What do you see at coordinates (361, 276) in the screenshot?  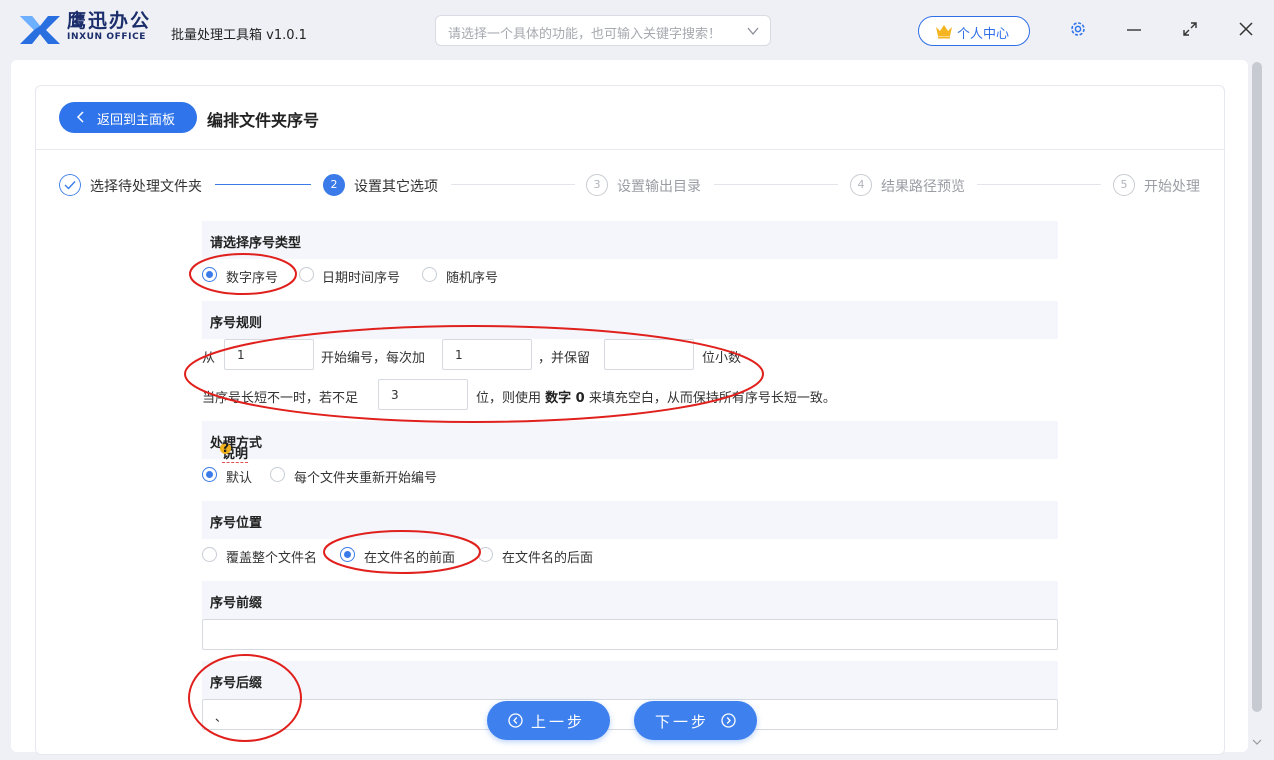 I see `option-datetime-label: 日期时间序号` at bounding box center [361, 276].